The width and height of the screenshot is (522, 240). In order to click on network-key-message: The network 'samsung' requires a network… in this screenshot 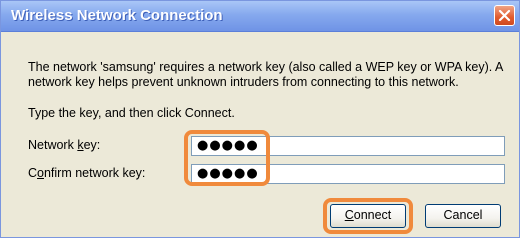, I will do `click(265, 74)`.